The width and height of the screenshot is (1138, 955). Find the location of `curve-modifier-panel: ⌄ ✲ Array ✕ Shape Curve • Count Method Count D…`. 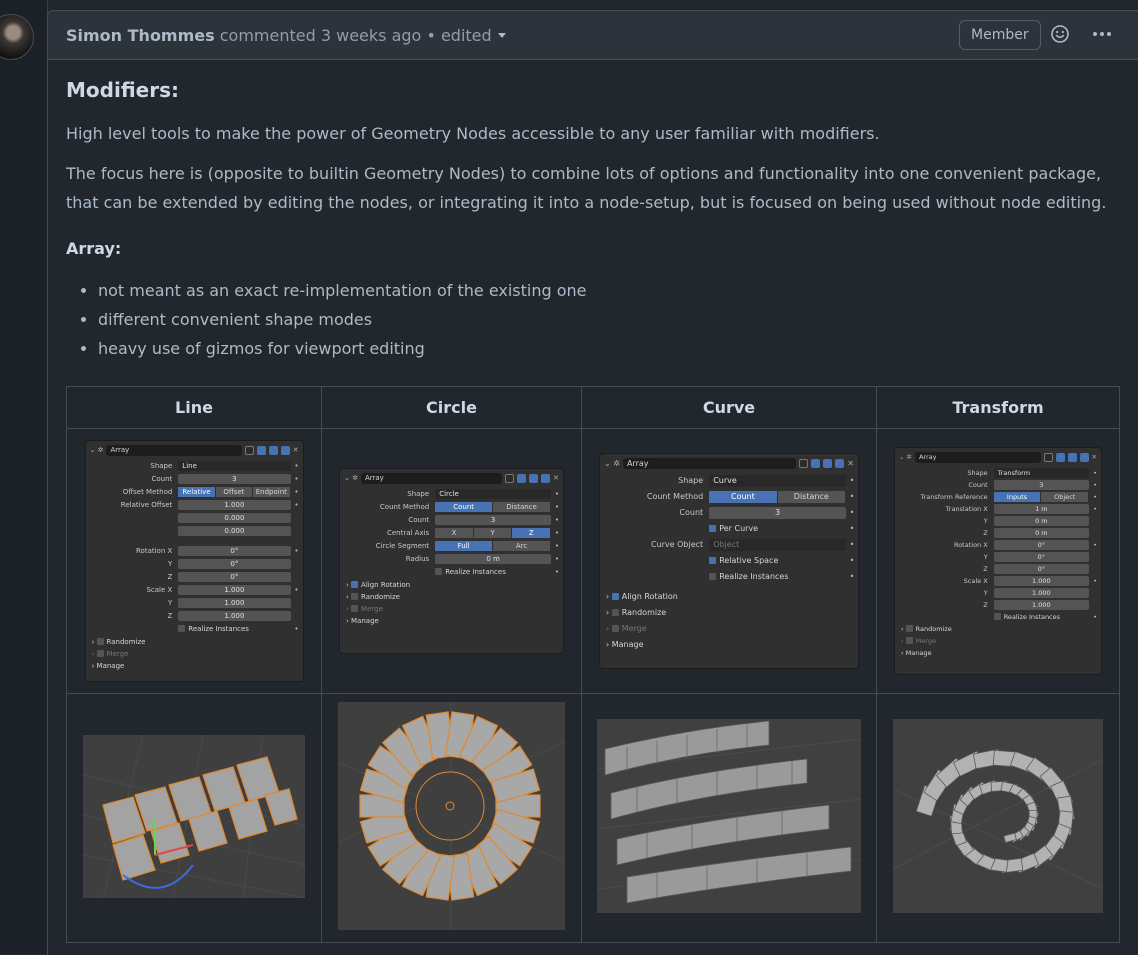

curve-modifier-panel: ⌄ ✲ Array ✕ Shape Curve • Count Method Count D… is located at coordinates (729, 561).